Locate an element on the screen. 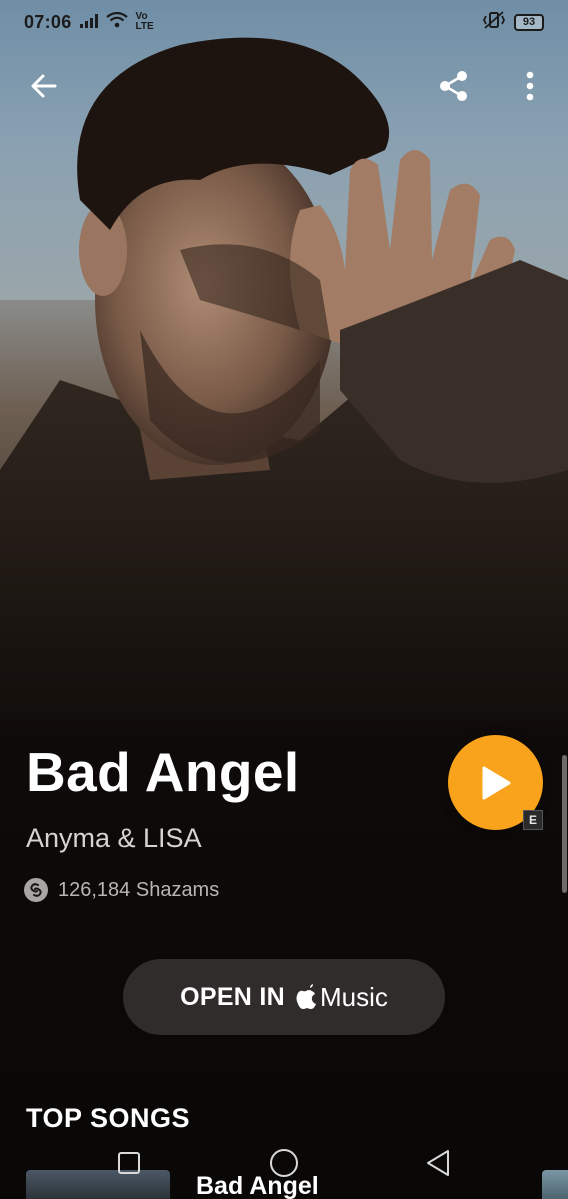 This screenshot has width=568, height=1199. apple-music-brand: Music is located at coordinates (341, 997).